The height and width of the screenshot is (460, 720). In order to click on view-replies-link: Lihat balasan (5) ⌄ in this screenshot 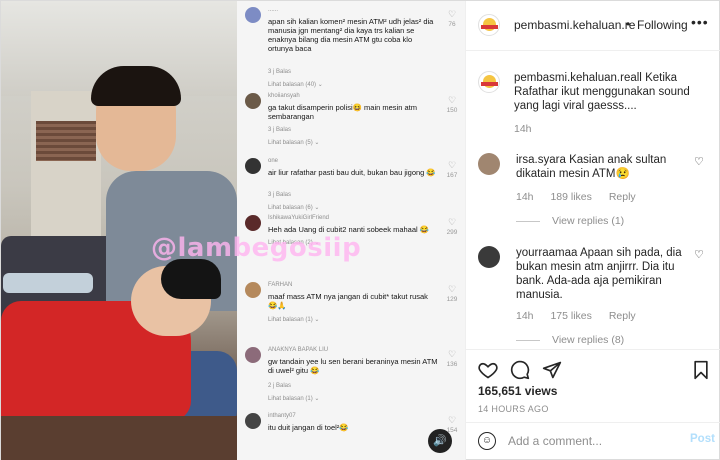, I will do `click(294, 143)`.